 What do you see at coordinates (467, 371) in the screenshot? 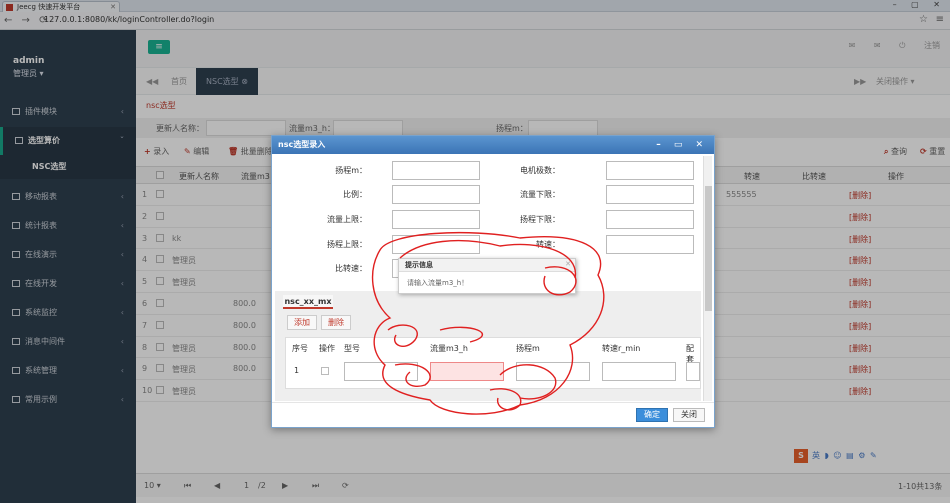
I see `flow-input` at bounding box center [467, 371].